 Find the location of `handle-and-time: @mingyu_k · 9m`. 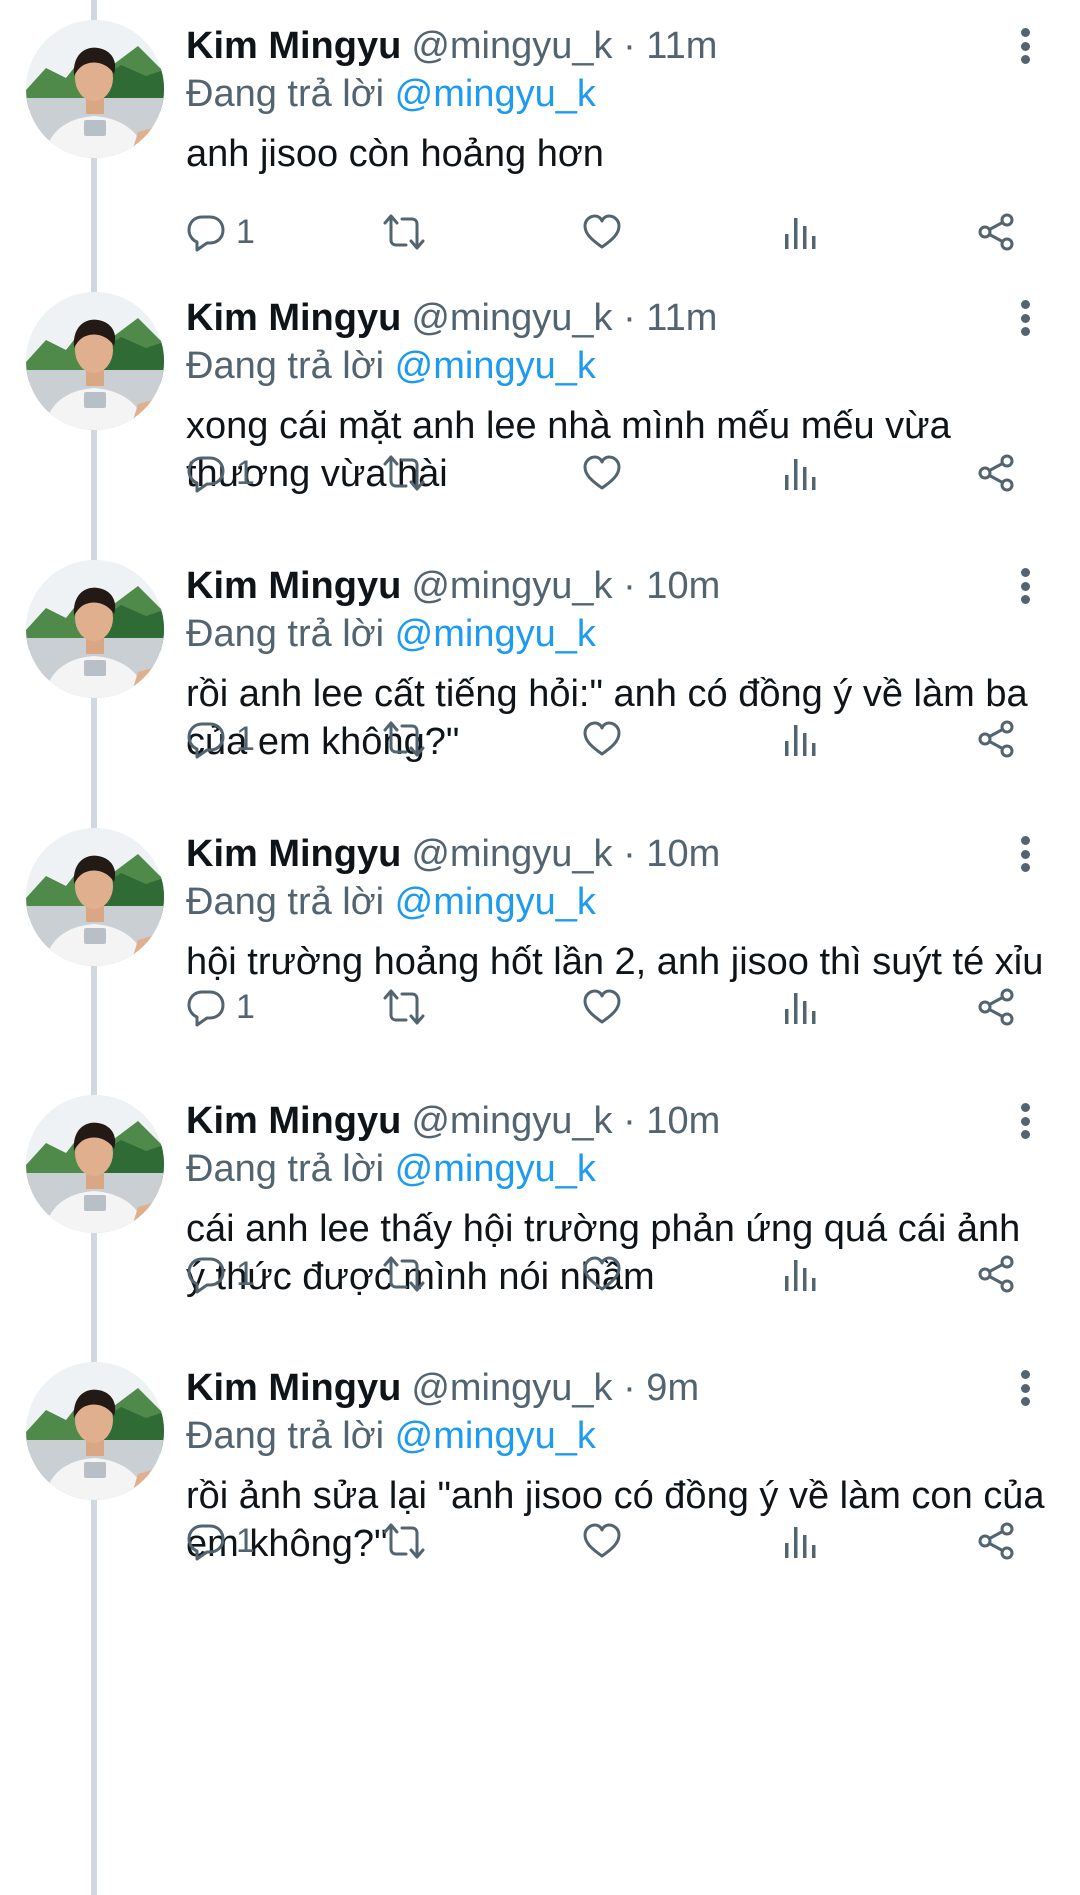

handle-and-time: @mingyu_k · 9m is located at coordinates (555, 1388).